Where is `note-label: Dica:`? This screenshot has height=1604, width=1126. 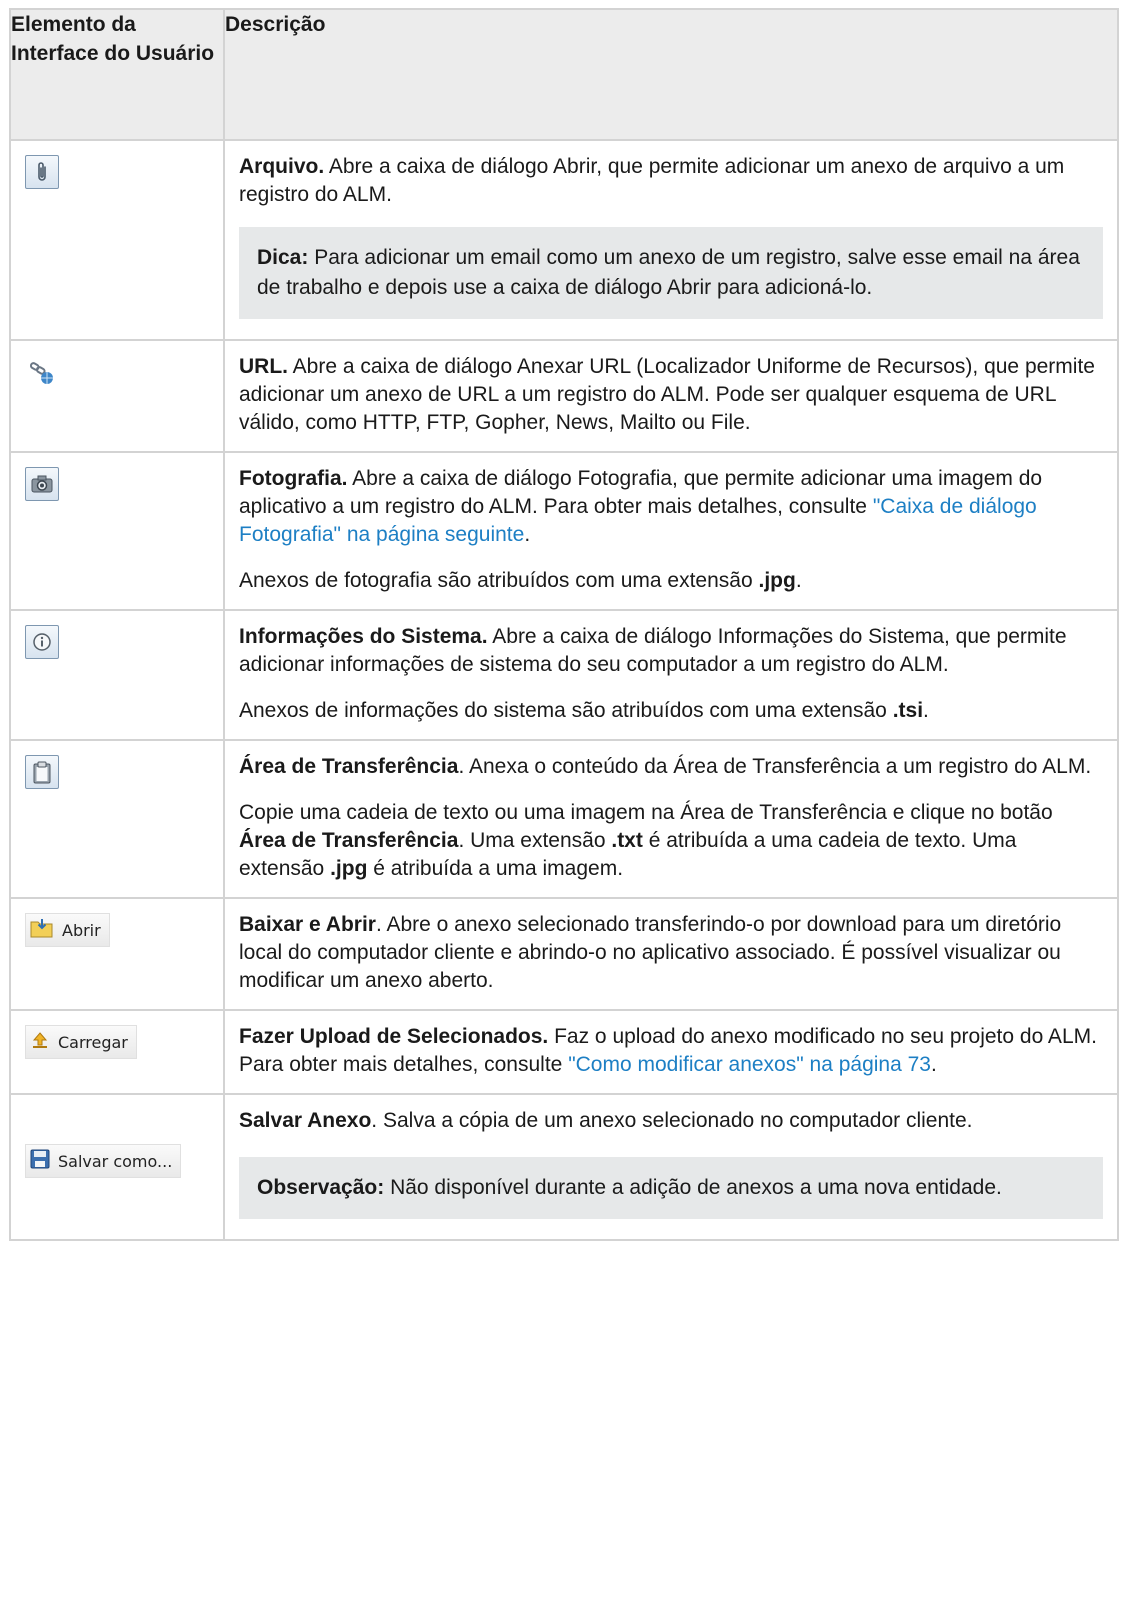
note-label: Dica: is located at coordinates (283, 257).